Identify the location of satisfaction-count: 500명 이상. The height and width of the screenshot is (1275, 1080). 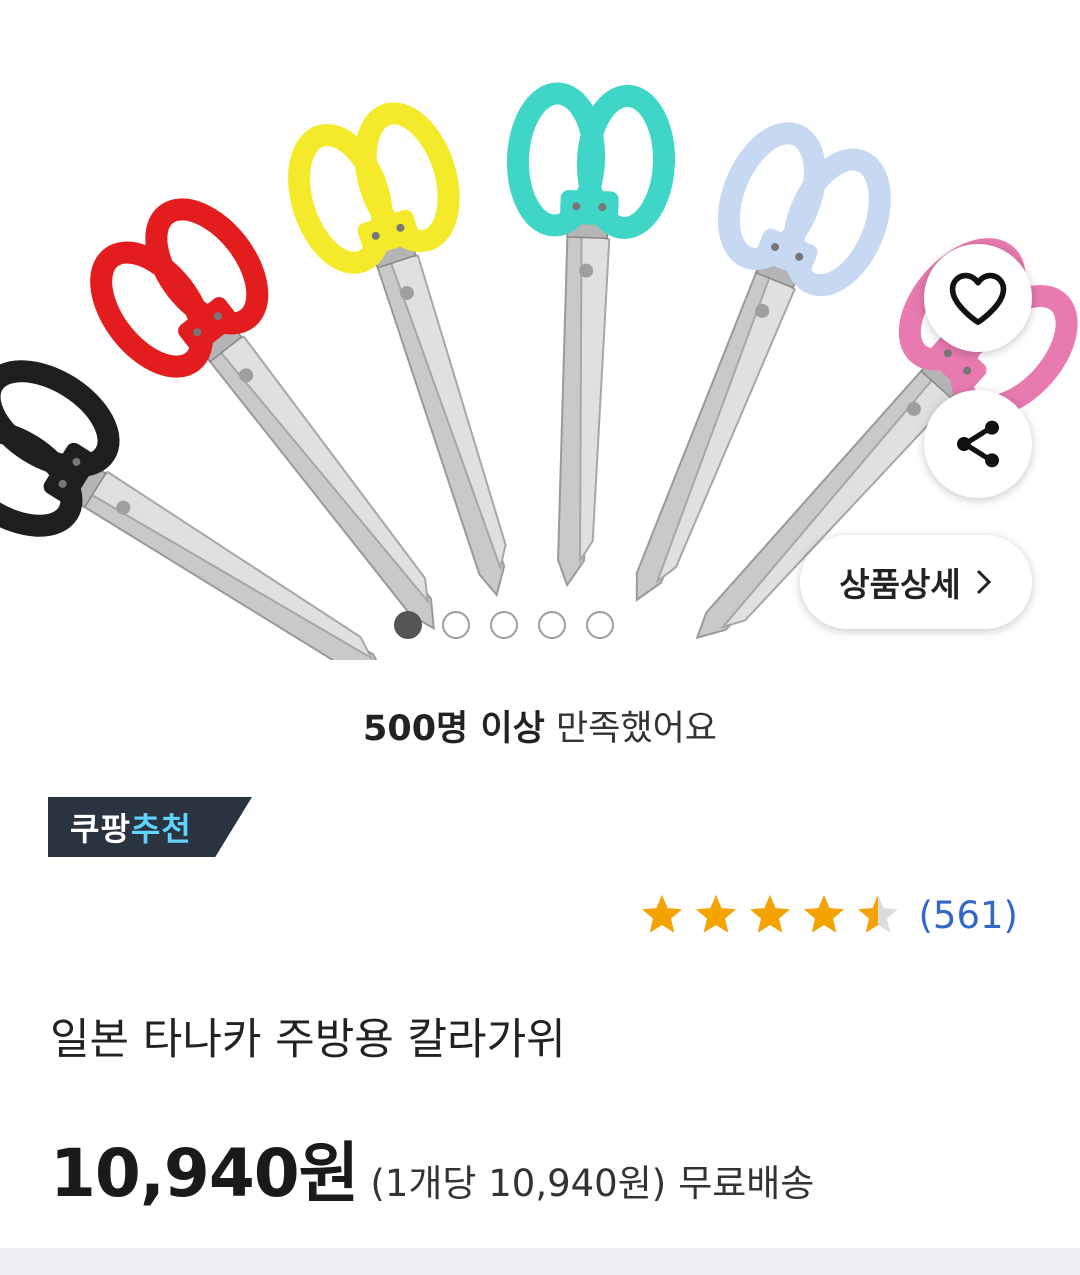
(454, 729).